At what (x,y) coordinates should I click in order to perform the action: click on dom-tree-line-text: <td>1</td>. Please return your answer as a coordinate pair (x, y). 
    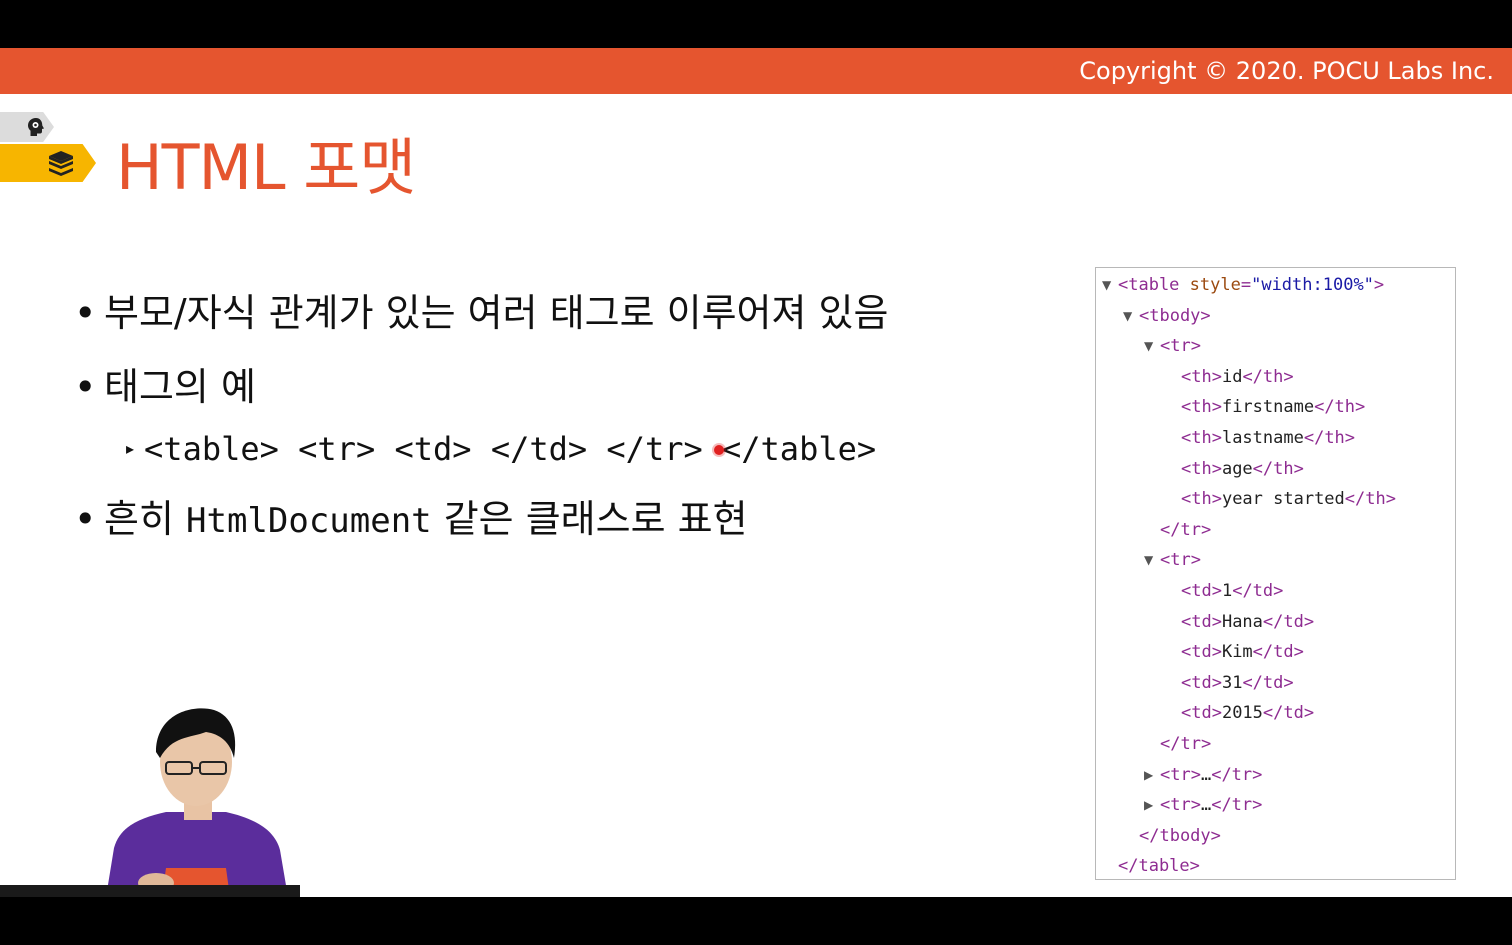
    Looking at the image, I should click on (1232, 591).